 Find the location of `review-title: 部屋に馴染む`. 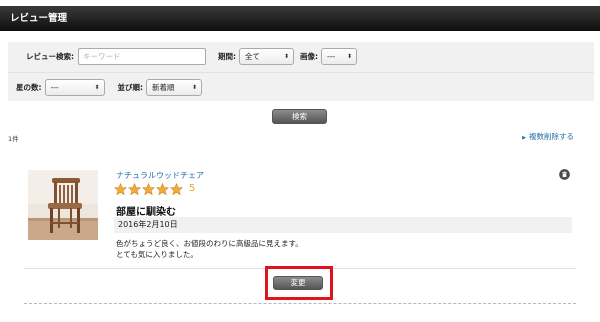

review-title: 部屋に馴染む is located at coordinates (146, 212).